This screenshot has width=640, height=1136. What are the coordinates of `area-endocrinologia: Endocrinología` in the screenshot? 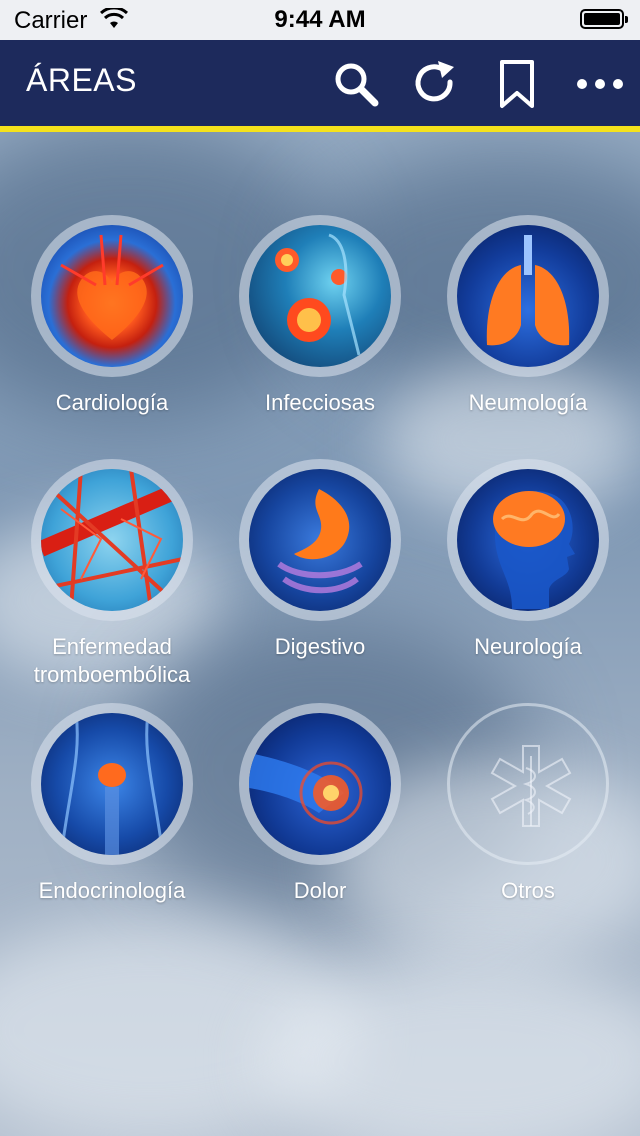 It's located at (112, 804).